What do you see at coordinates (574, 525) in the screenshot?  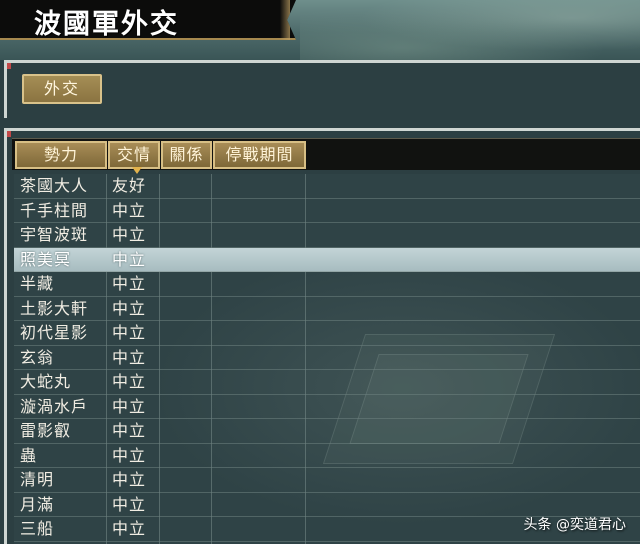 I see `watermark-text: 头条 @奕道君心` at bounding box center [574, 525].